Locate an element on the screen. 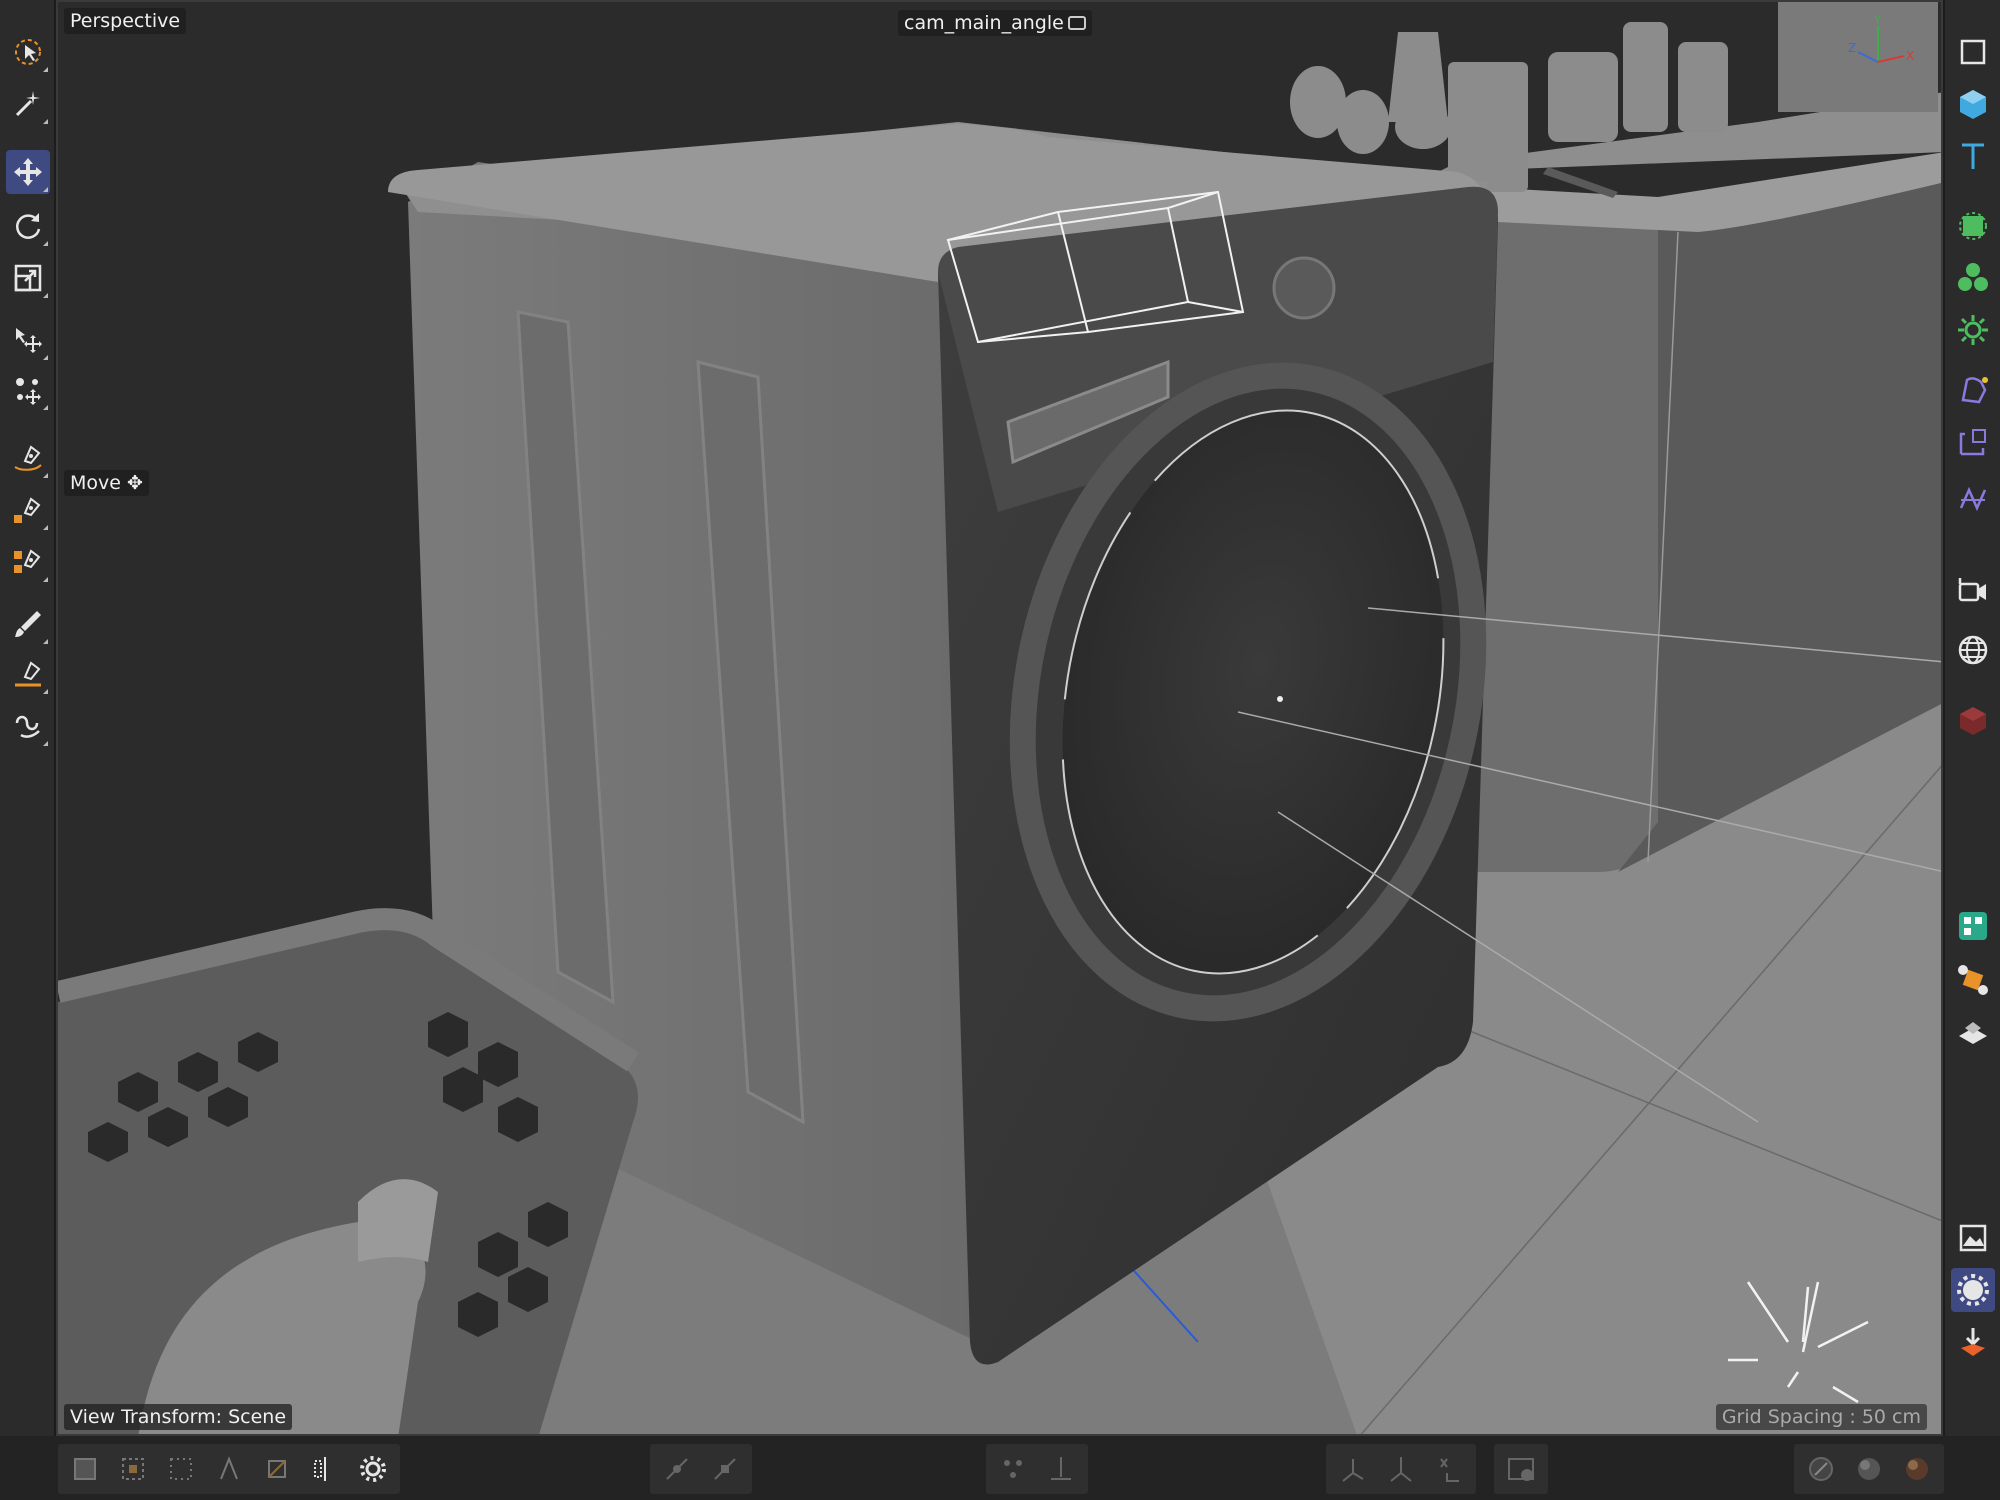 This screenshot has width=2000, height=1500. edge-pen-icon is located at coordinates (28, 674).